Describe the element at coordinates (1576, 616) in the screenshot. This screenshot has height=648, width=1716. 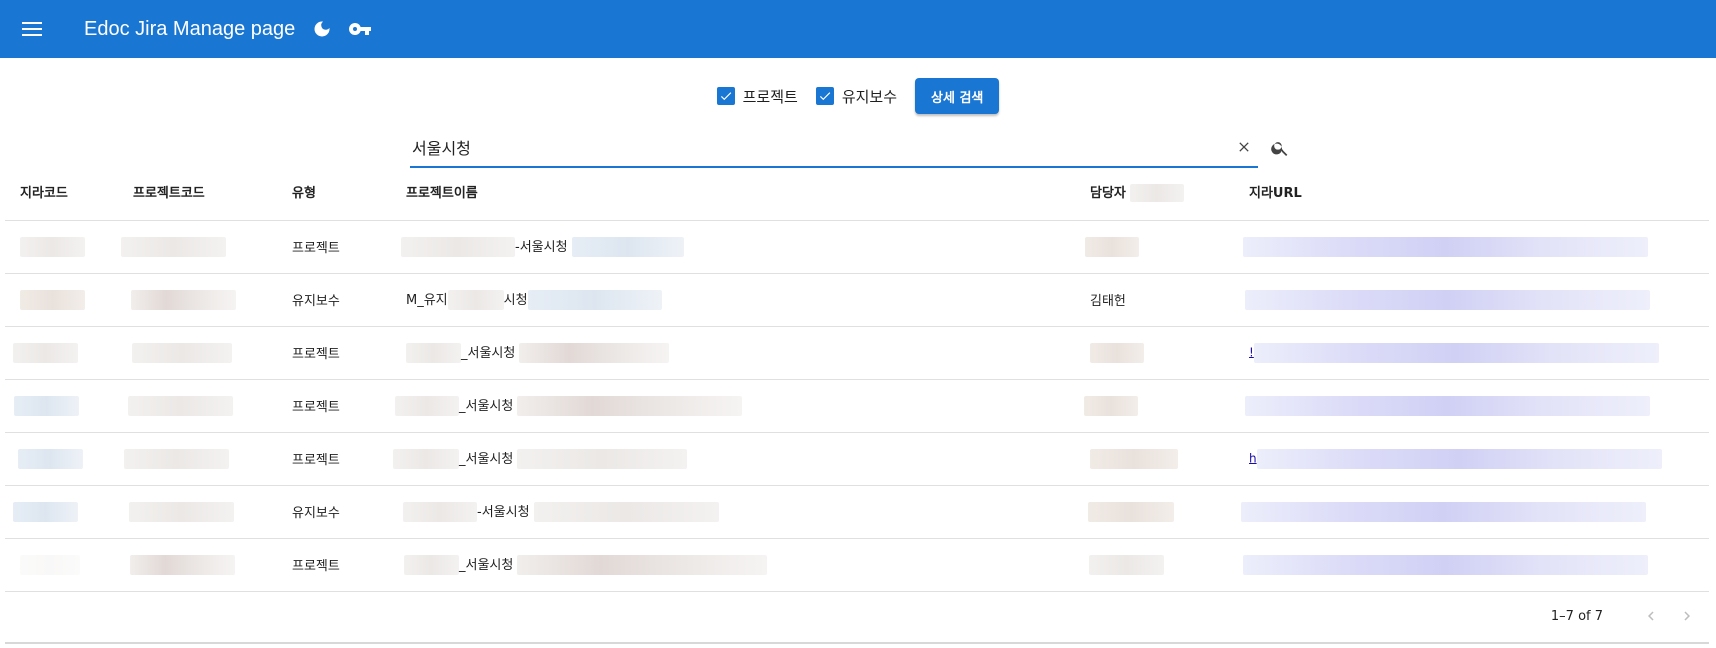
I see `pagination-range: 1–7 of 7` at that location.